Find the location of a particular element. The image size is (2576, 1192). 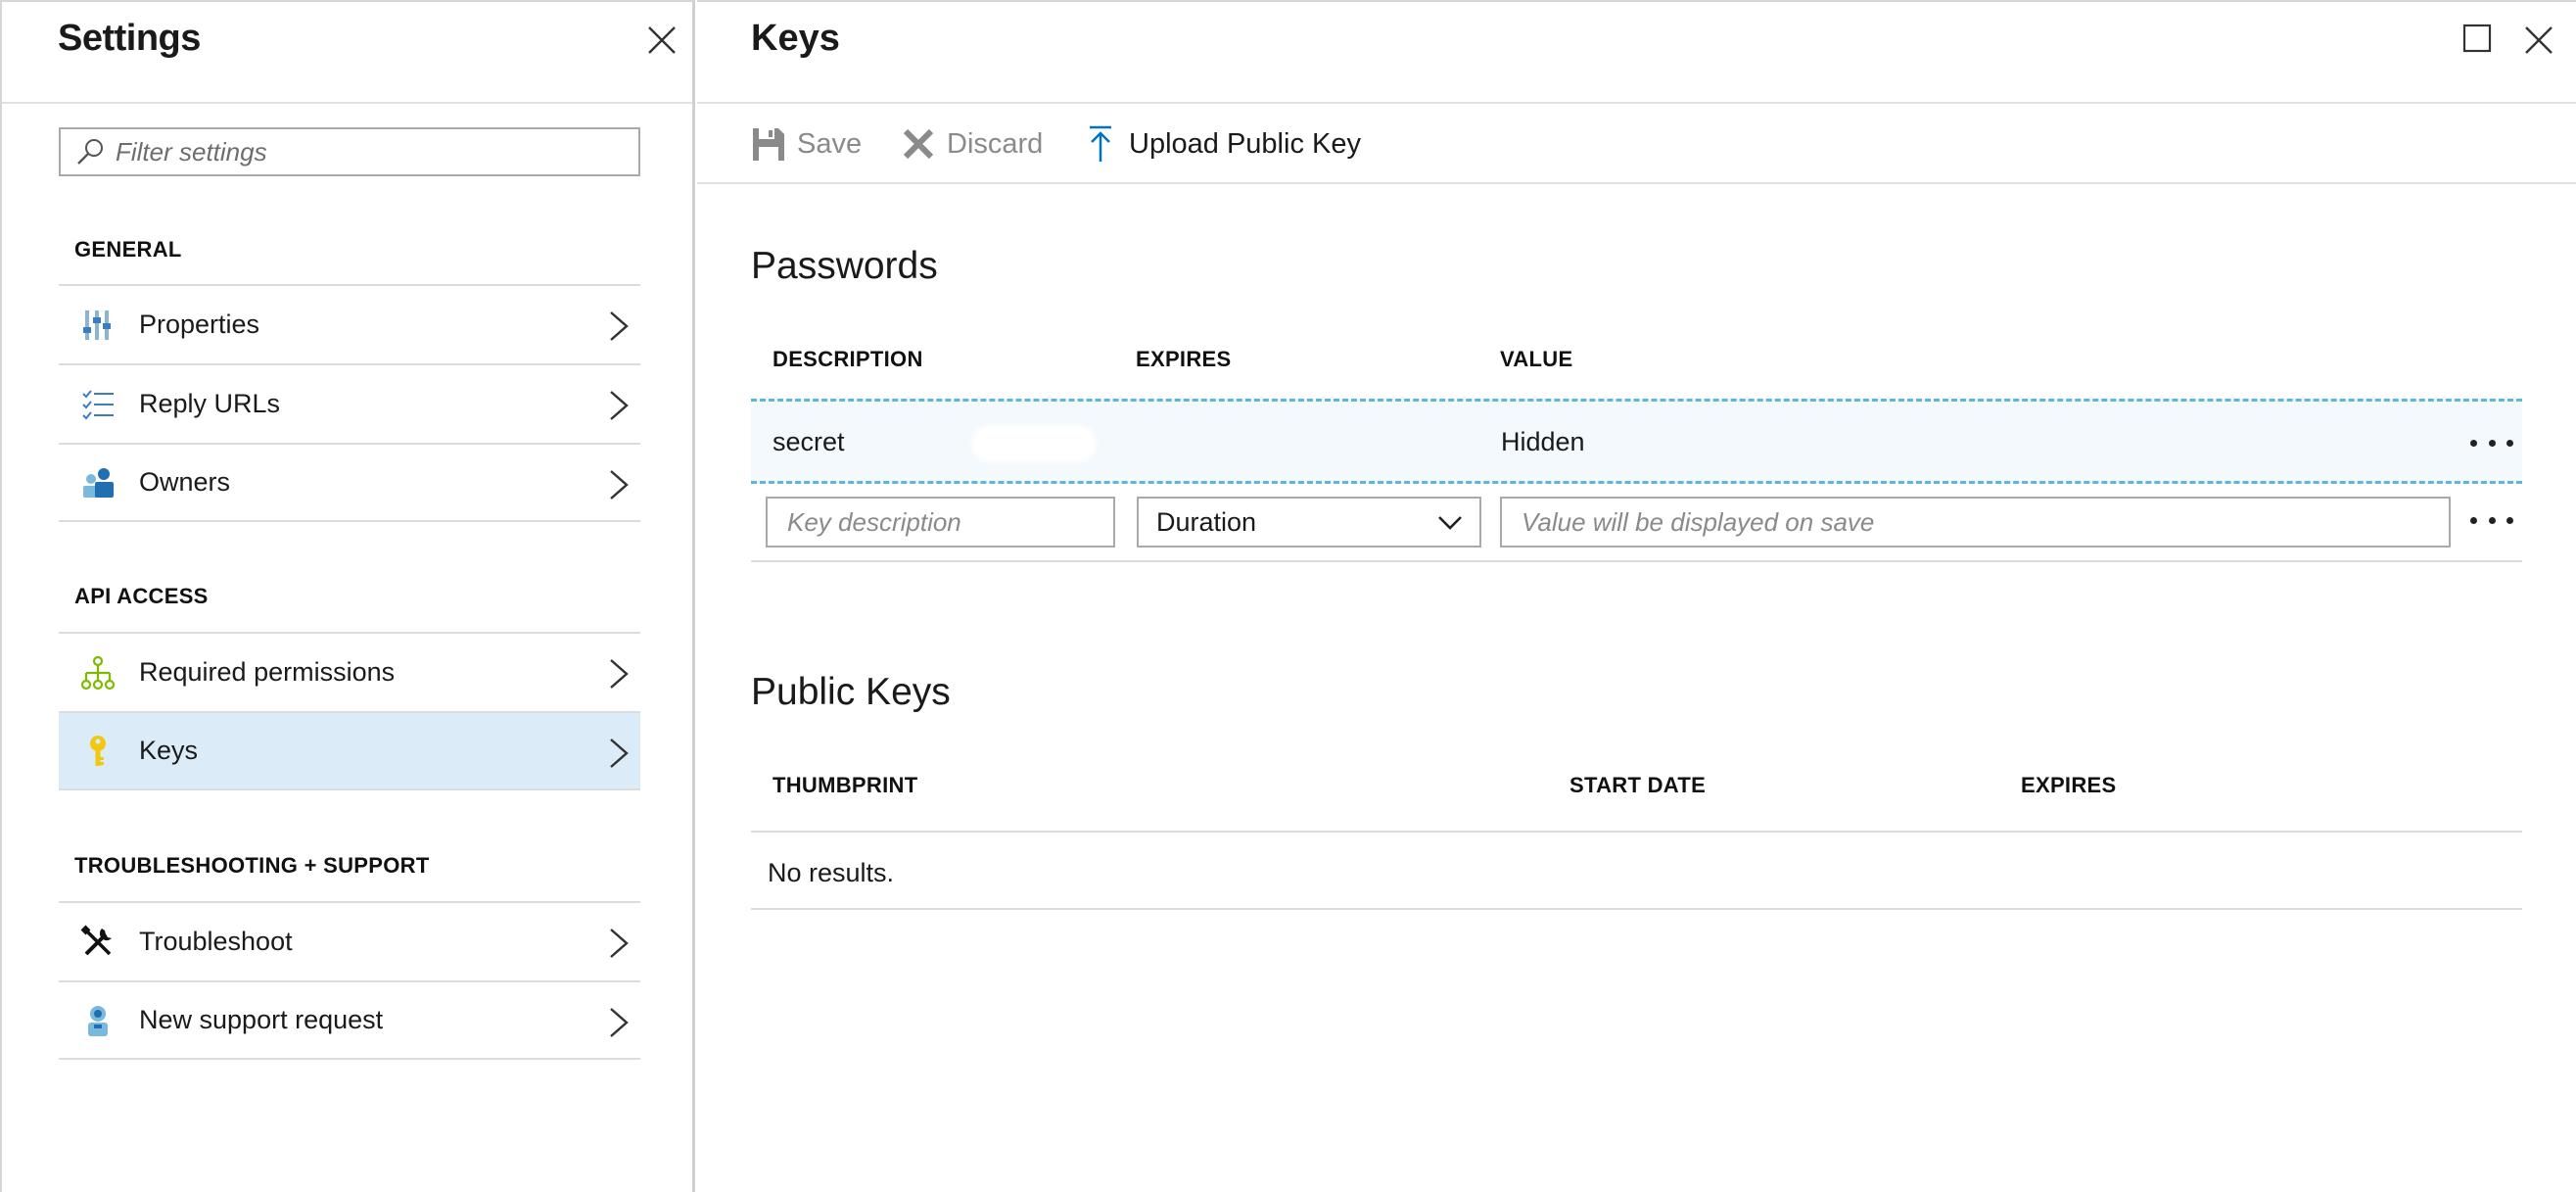

menu-item-label: New support request is located at coordinates (261, 1019).